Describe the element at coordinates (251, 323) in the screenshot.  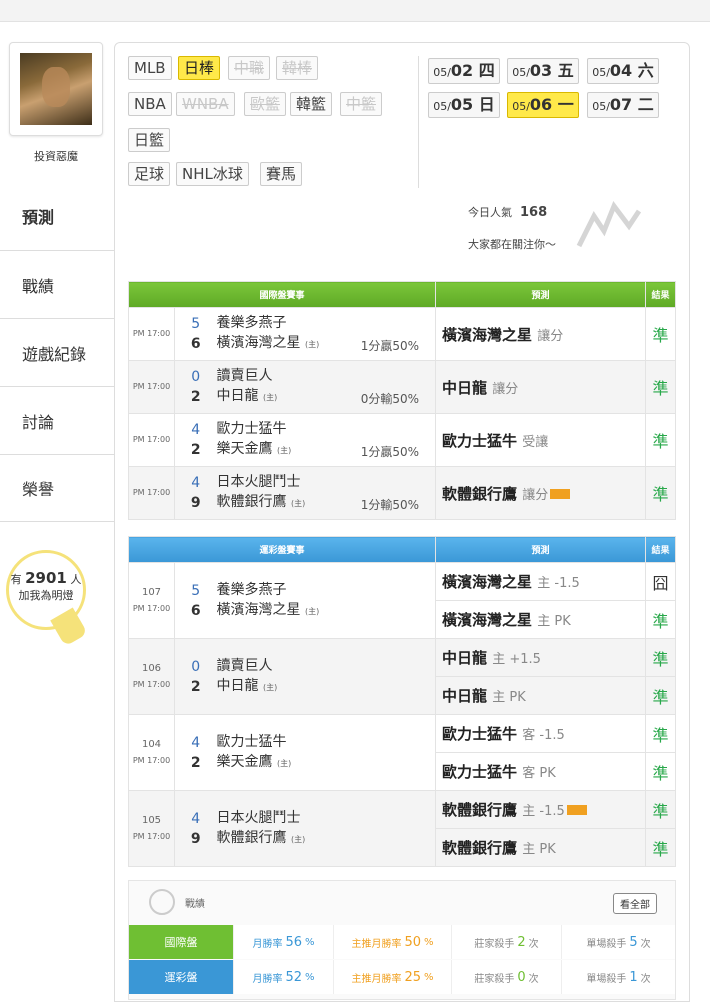
I see `team-away: 養樂多燕子` at that location.